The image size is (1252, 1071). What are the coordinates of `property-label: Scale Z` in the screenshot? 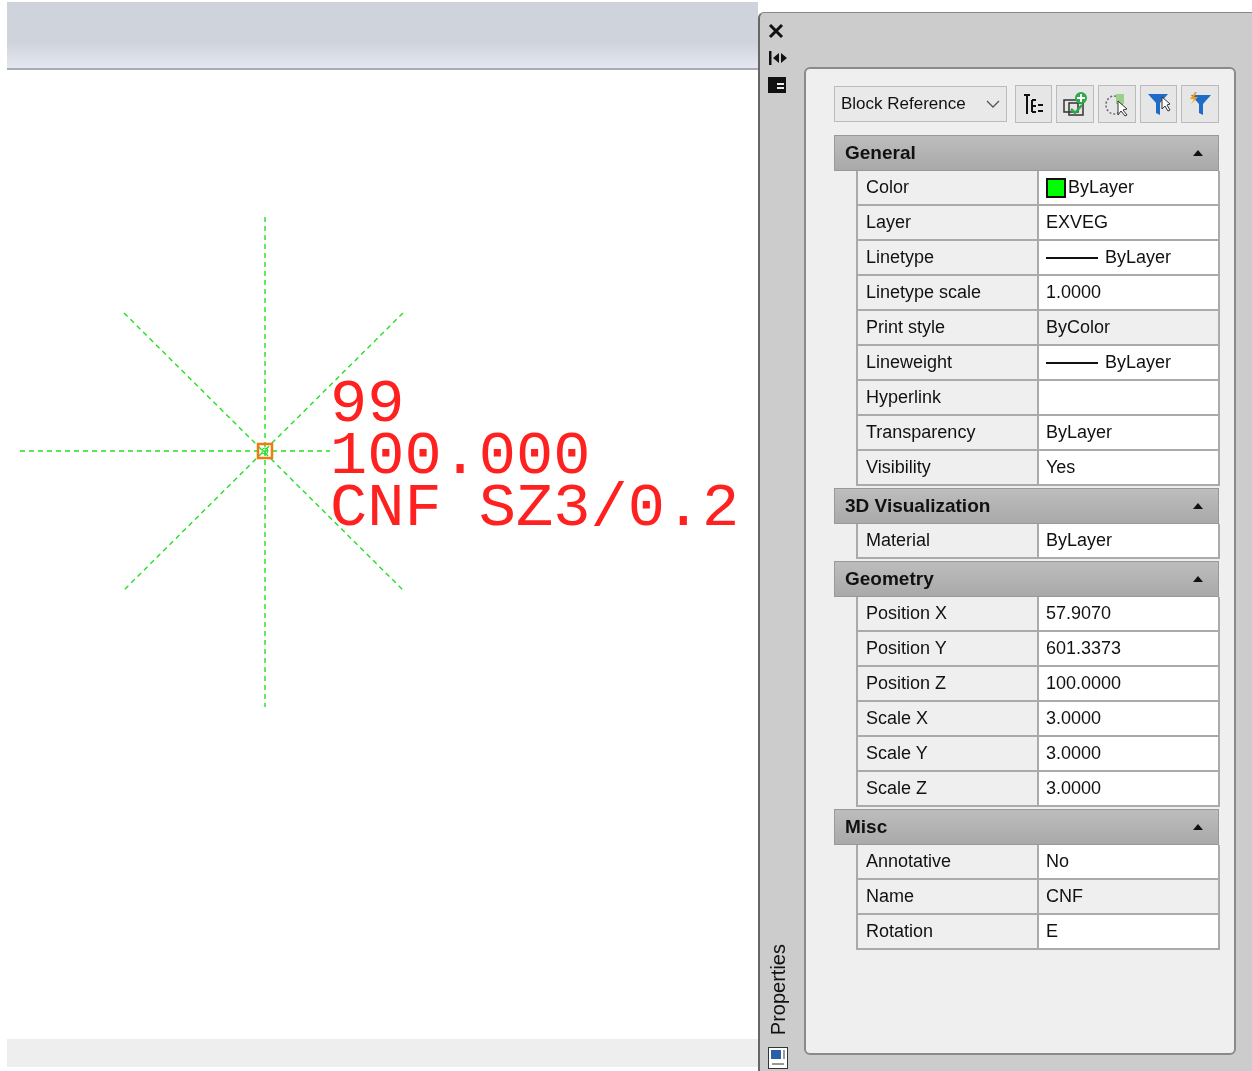 It's located at (948, 789).